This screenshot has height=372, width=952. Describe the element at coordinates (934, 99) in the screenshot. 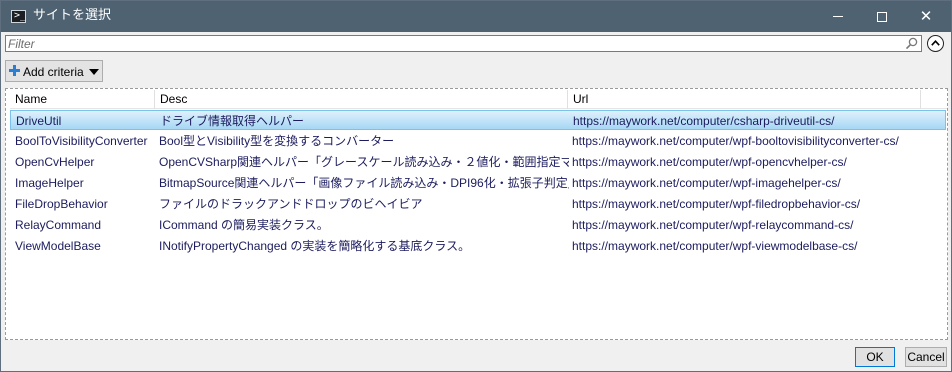

I see `column-header-filler` at that location.